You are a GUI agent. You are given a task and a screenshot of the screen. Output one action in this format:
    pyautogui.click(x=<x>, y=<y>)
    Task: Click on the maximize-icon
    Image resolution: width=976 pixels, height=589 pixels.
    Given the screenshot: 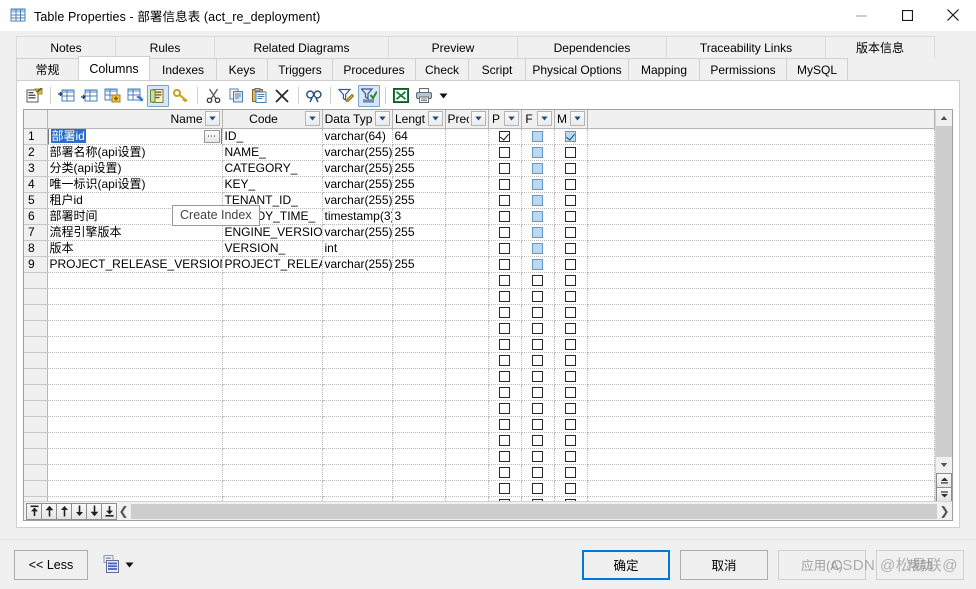 What is the action you would take?
    pyautogui.click(x=907, y=15)
    